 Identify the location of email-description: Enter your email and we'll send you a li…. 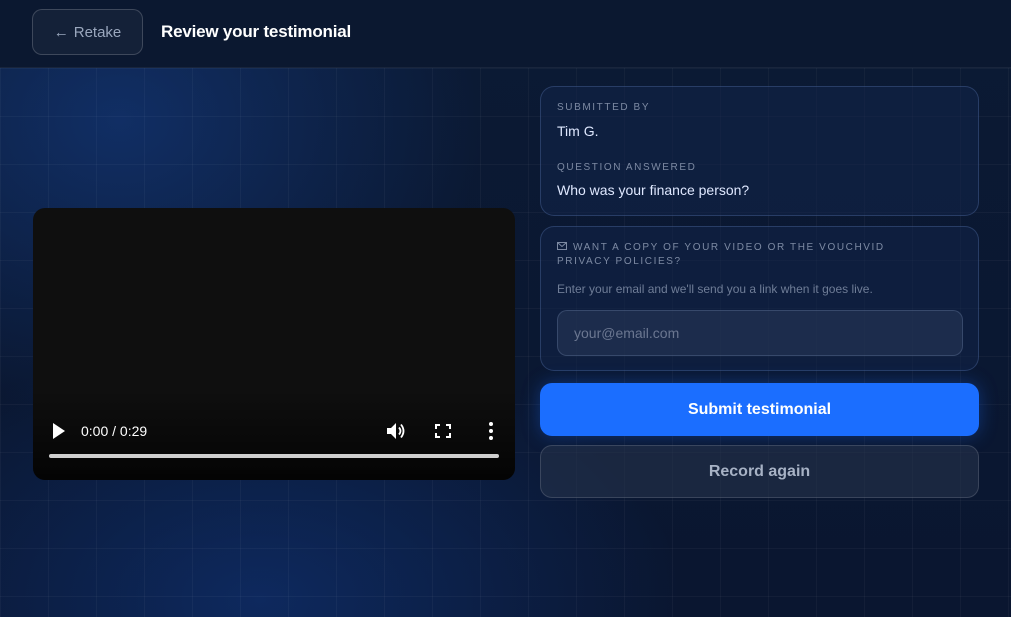
(715, 289).